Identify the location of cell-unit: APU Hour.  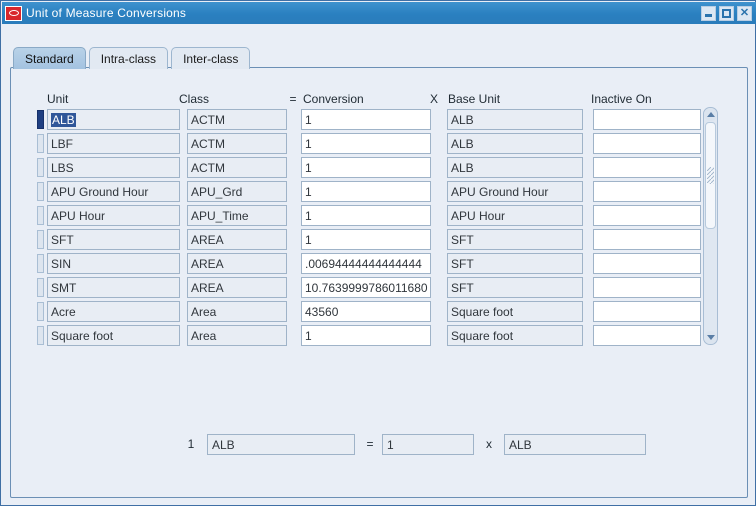
(113, 215).